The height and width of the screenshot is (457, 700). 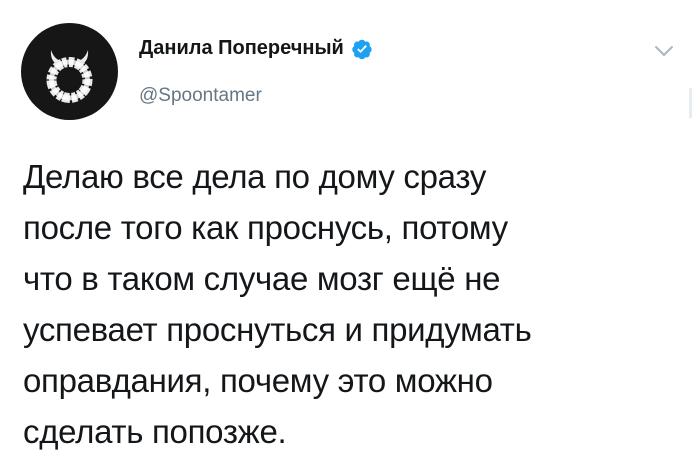 I want to click on display-name: Данила Поперечный, so click(x=241, y=48).